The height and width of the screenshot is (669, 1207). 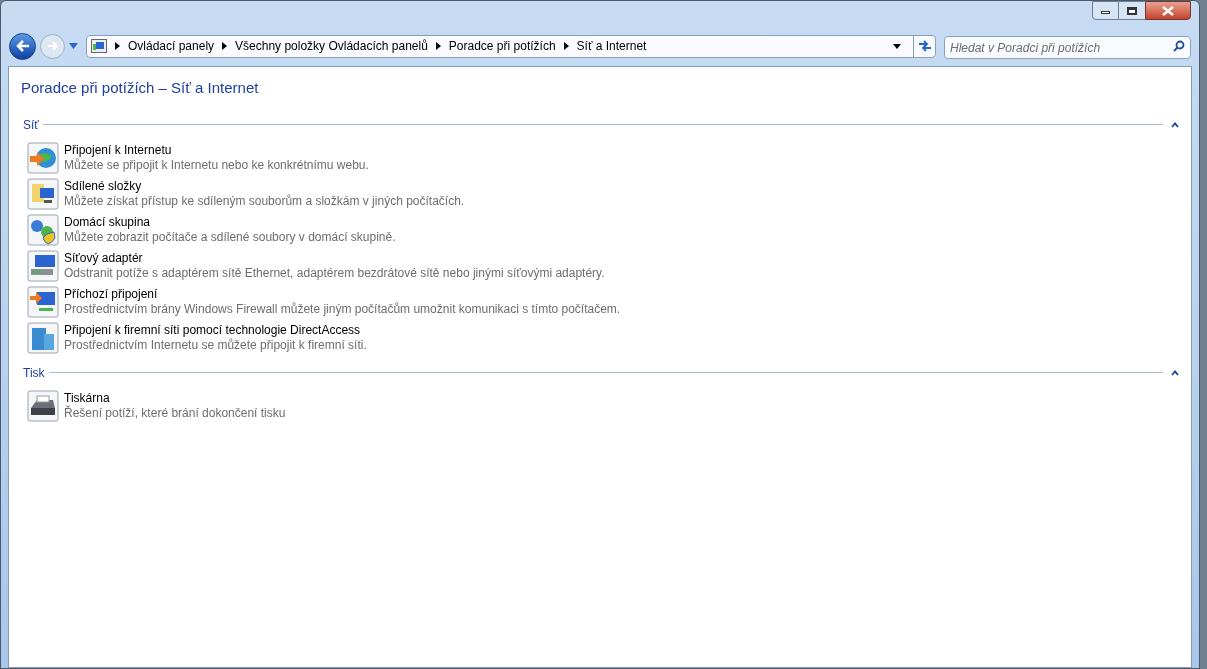 What do you see at coordinates (43, 405) in the screenshot?
I see `printer-icon` at bounding box center [43, 405].